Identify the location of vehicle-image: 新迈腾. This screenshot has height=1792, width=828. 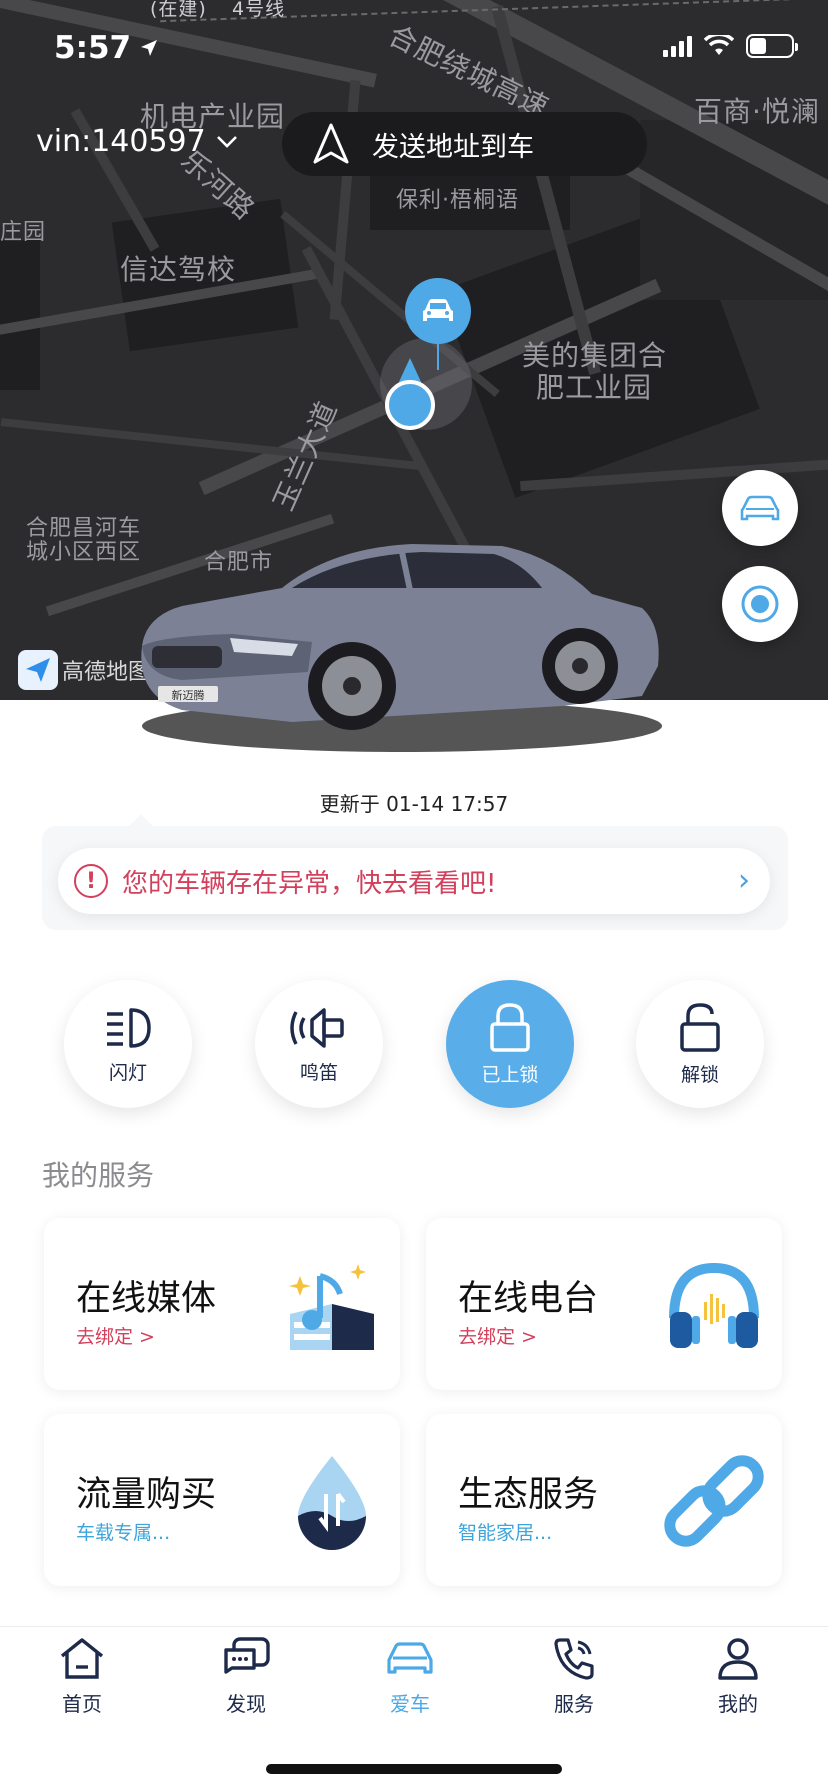
(401, 648).